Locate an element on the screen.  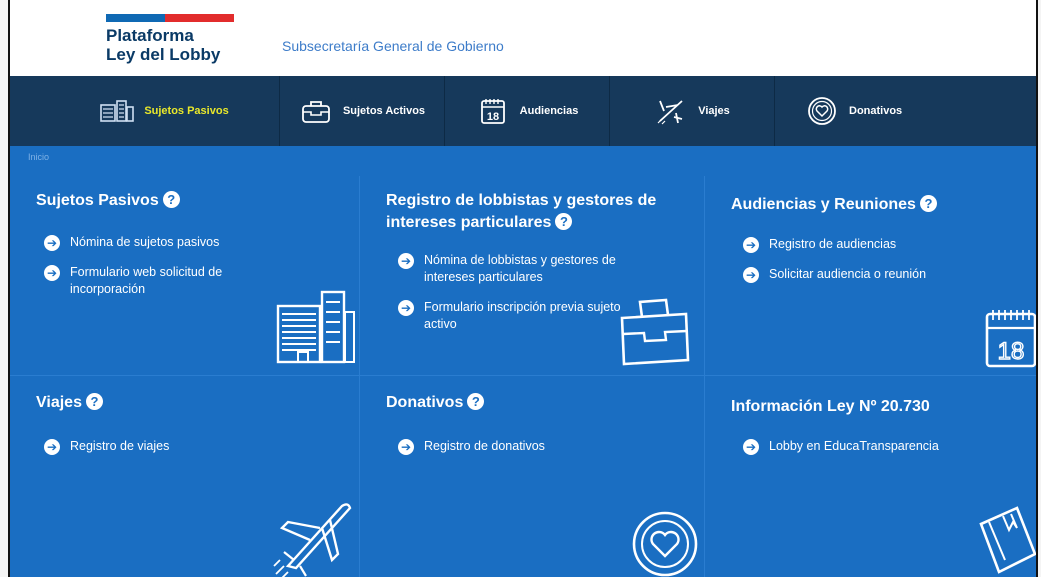
link-list: ➔ Registro de donativos is located at coordinates (518, 453).